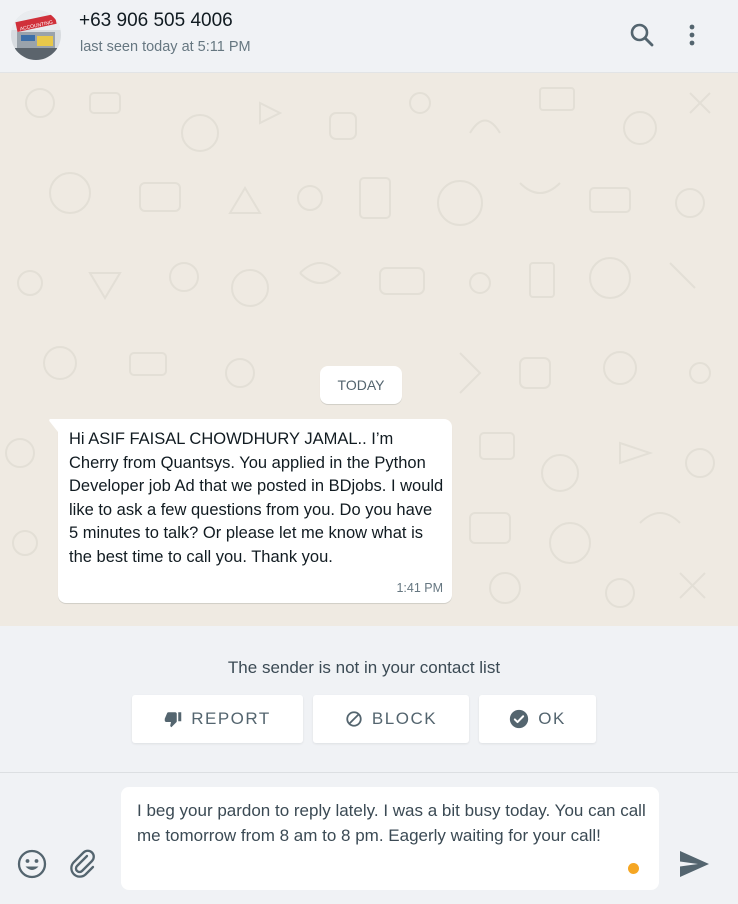  I want to click on block-button: BLOCK, so click(391, 719).